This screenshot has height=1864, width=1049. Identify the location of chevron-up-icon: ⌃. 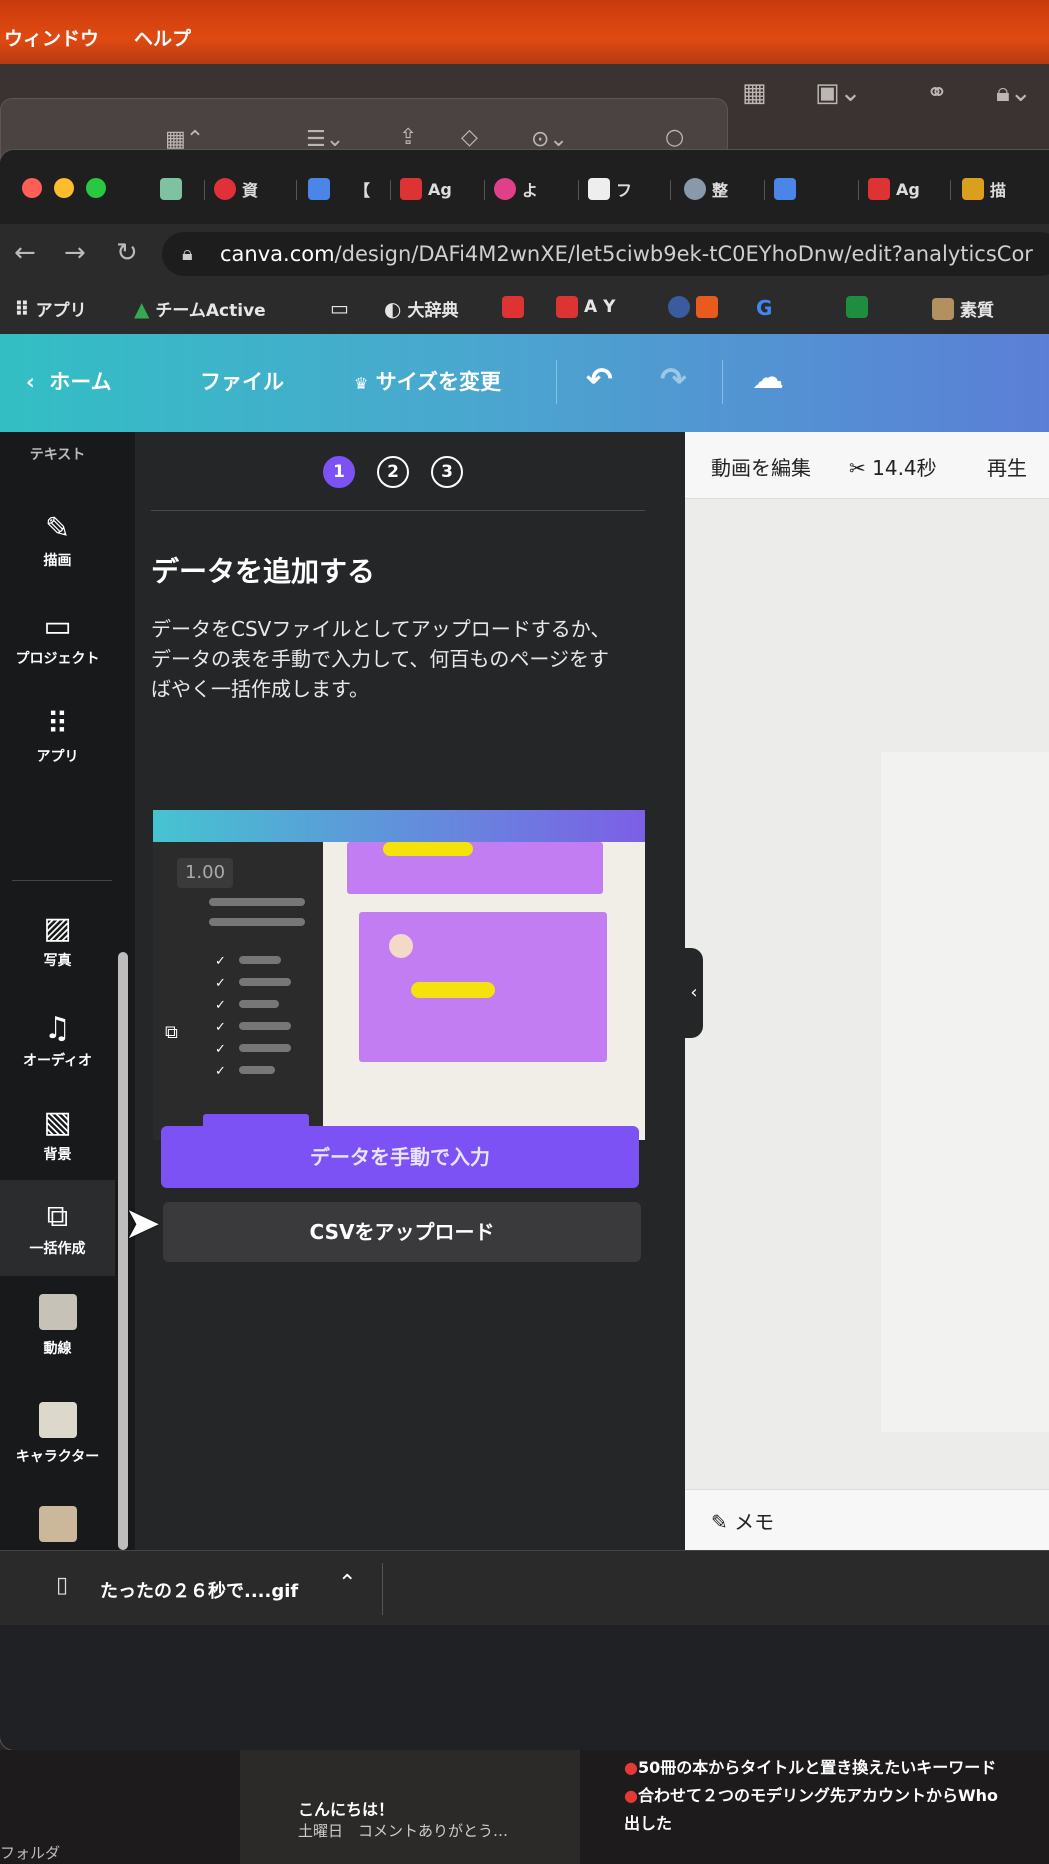
(347, 1583).